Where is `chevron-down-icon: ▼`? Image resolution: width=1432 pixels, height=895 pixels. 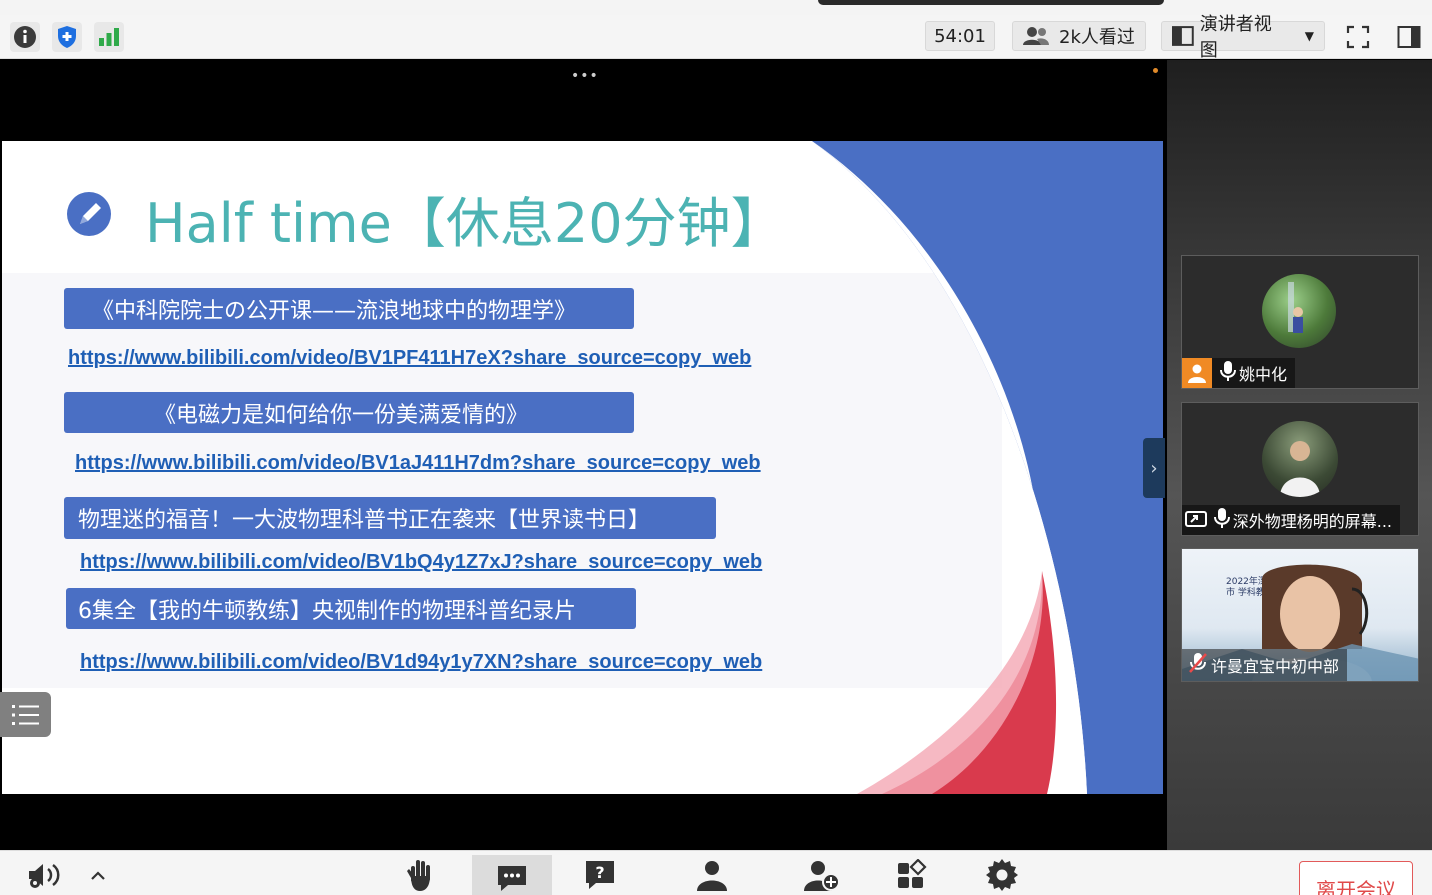
chevron-down-icon: ▼ is located at coordinates (1309, 36).